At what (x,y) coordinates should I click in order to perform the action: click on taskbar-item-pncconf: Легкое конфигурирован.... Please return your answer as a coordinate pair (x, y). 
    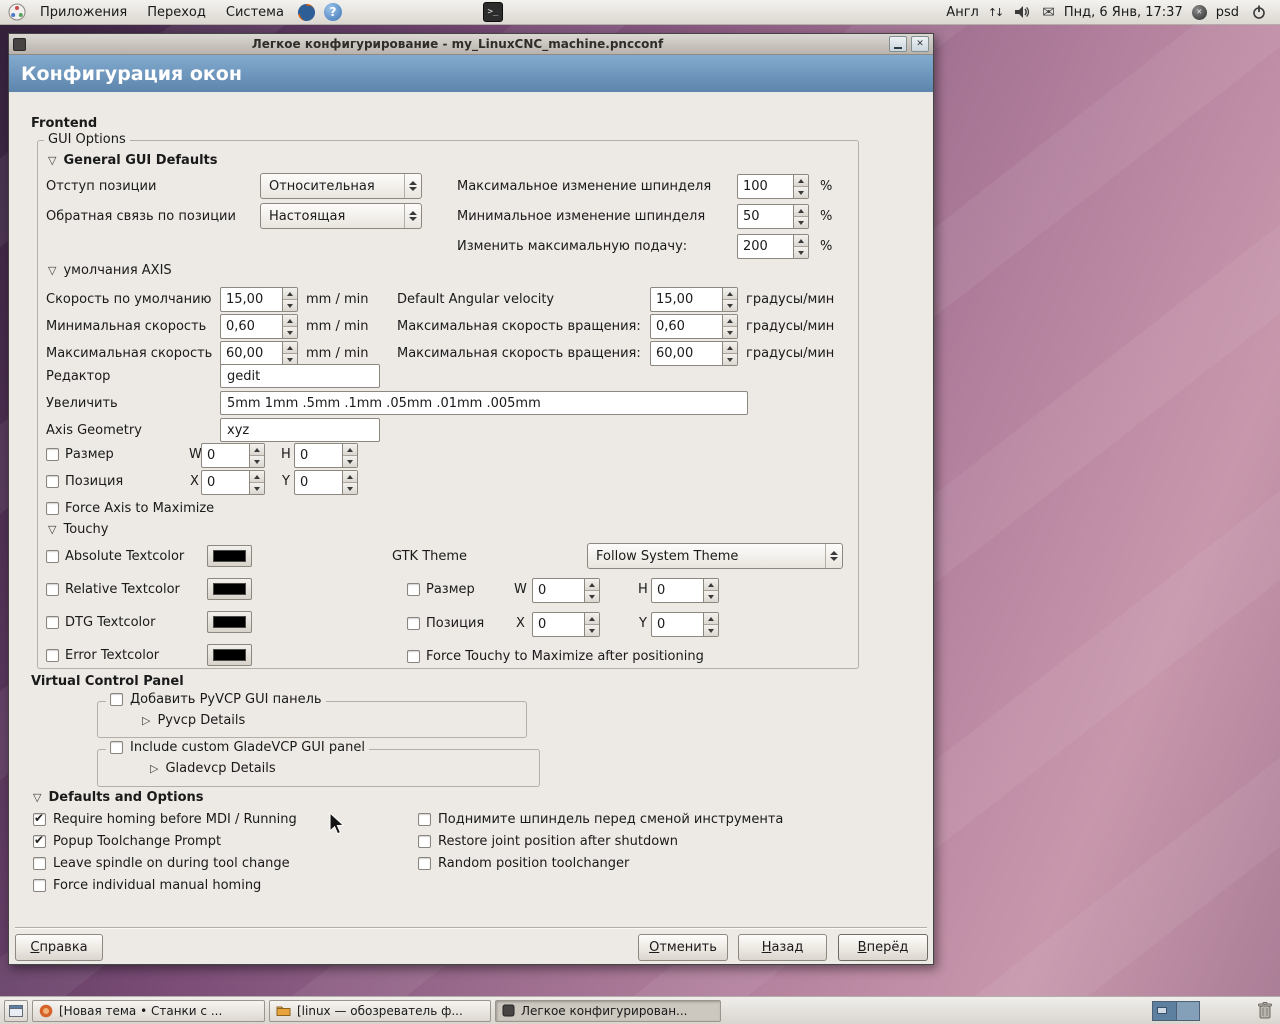
    Looking at the image, I should click on (608, 1010).